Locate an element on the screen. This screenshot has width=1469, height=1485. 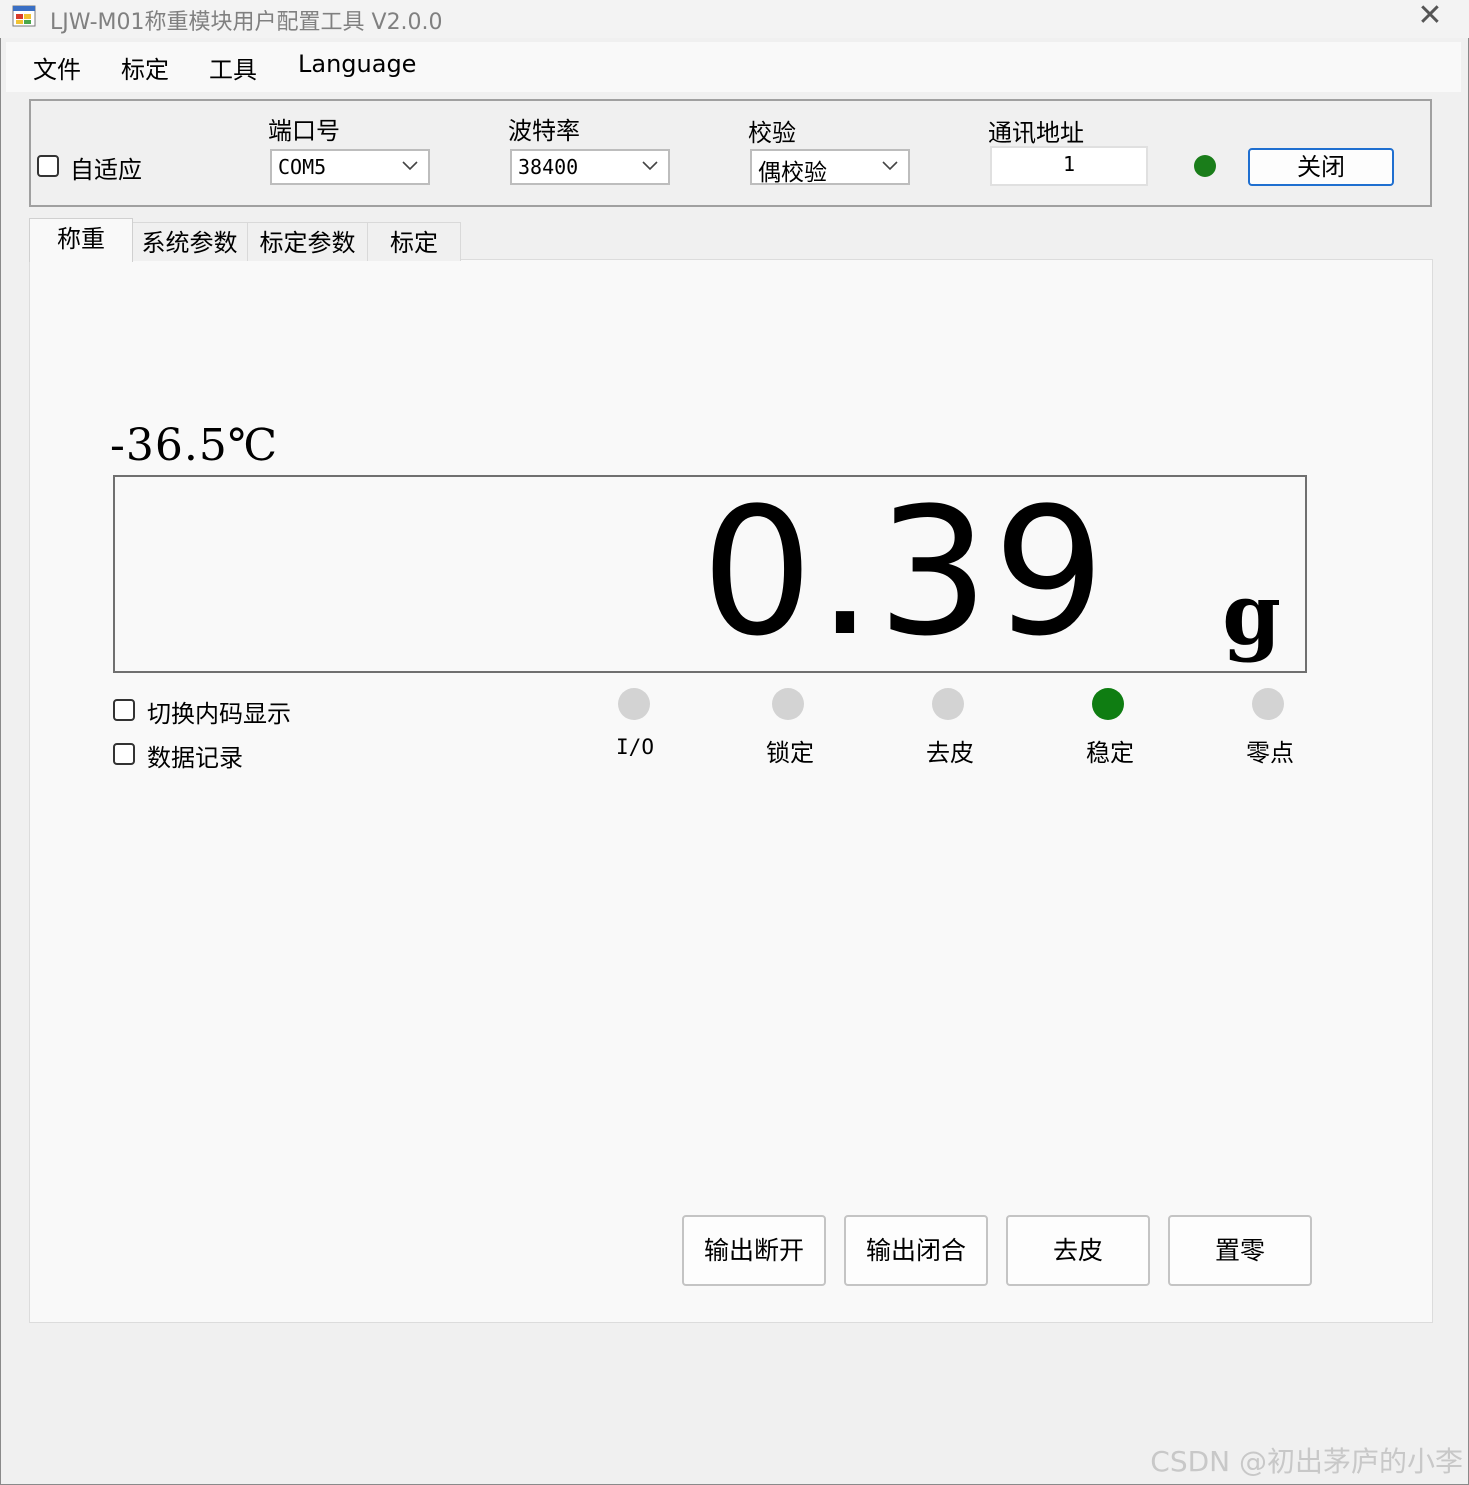
menu-calibrate: 标定 is located at coordinates (145, 67).